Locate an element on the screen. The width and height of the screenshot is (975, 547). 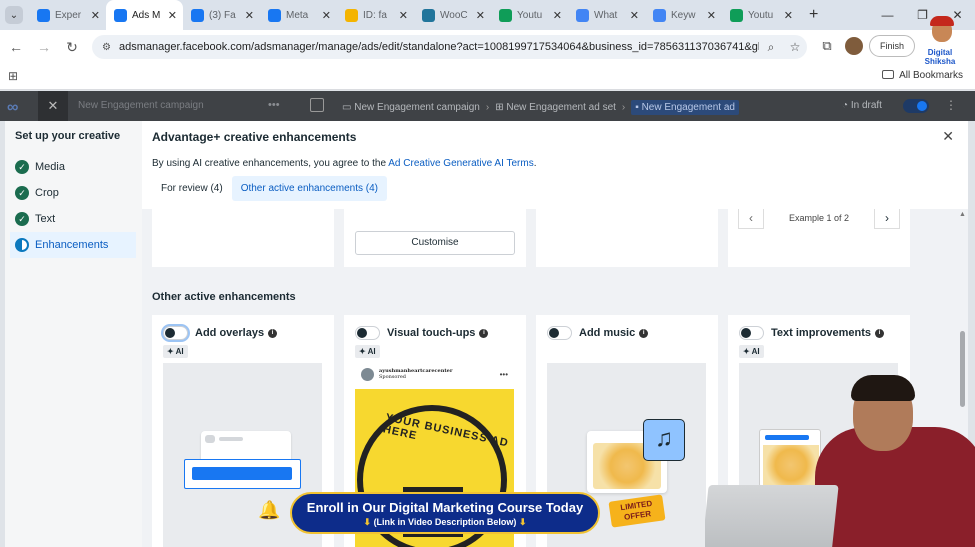
tab-title: ID: fa is located at coordinates (375, 15).